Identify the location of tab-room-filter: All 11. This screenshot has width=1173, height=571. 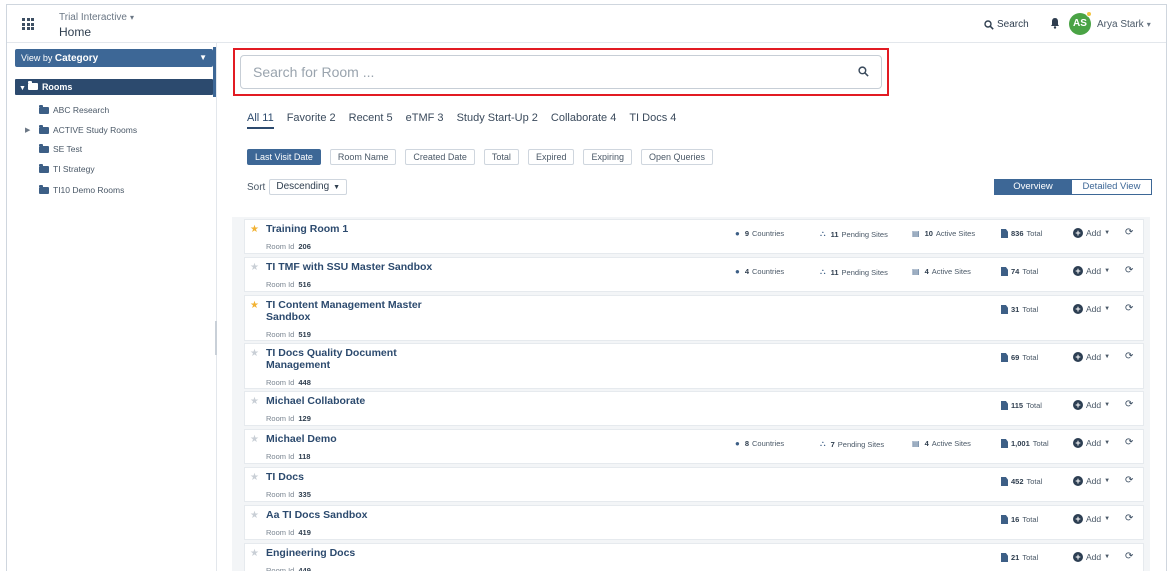
(260, 120).